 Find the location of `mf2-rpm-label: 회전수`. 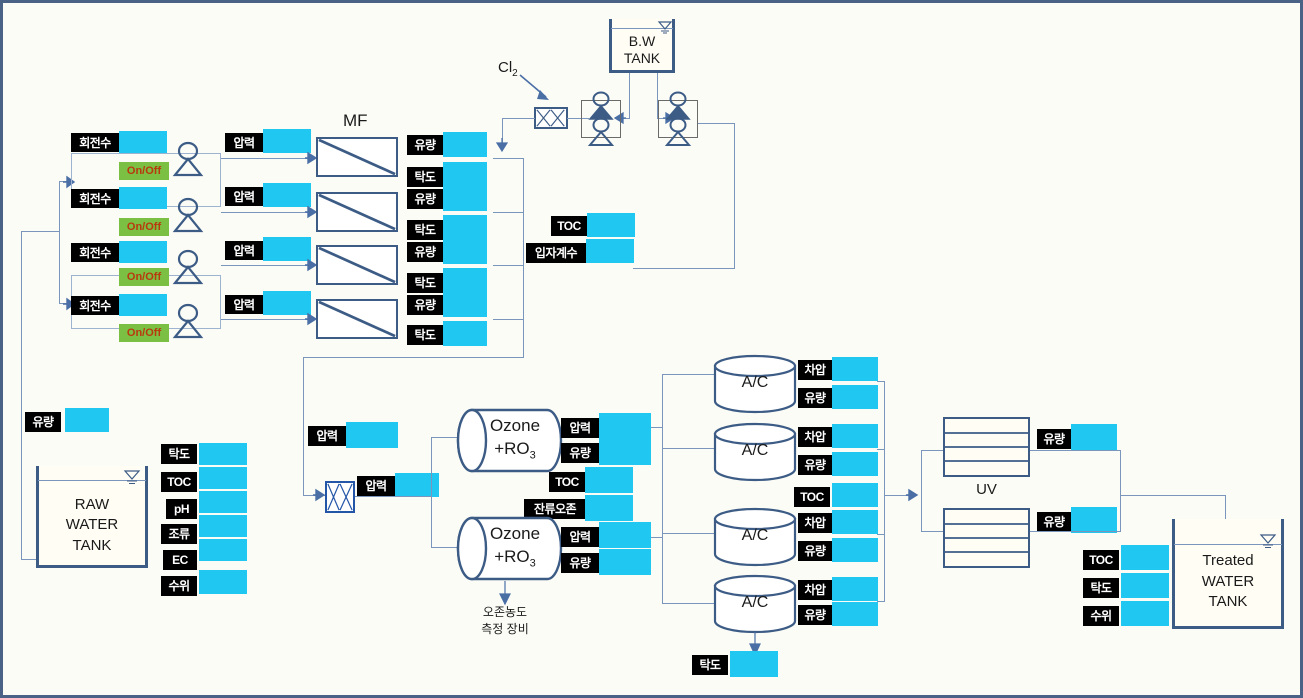

mf2-rpm-label: 회전수 is located at coordinates (95, 198).